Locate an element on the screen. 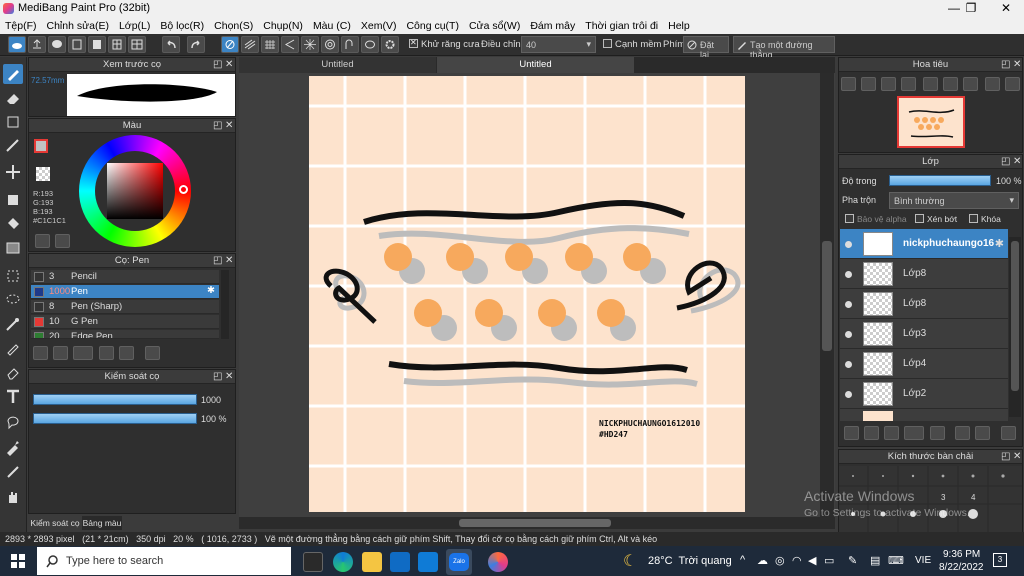 The height and width of the screenshot is (576, 1024). layer-opacity-slider is located at coordinates (940, 180).